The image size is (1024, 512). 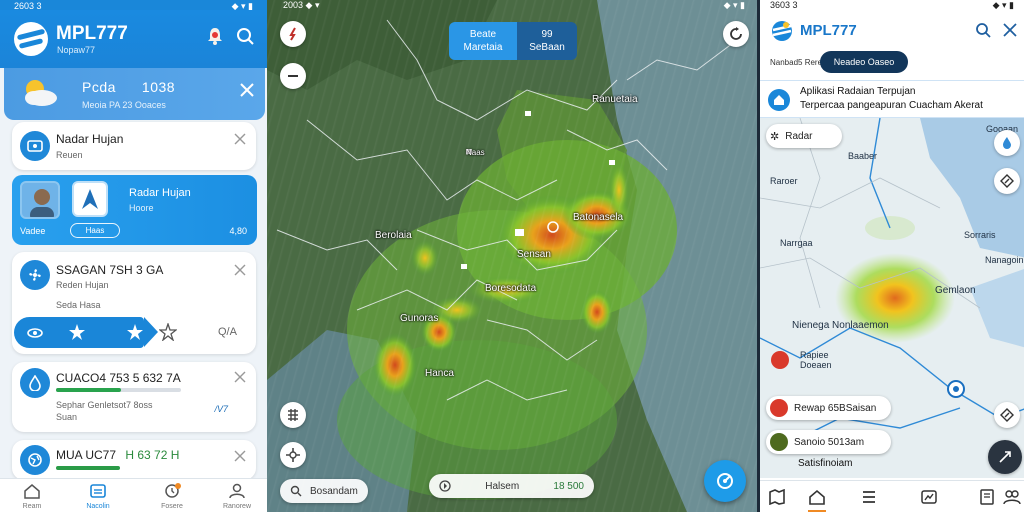 What do you see at coordinates (293, 34) in the screenshot?
I see `compass-button` at bounding box center [293, 34].